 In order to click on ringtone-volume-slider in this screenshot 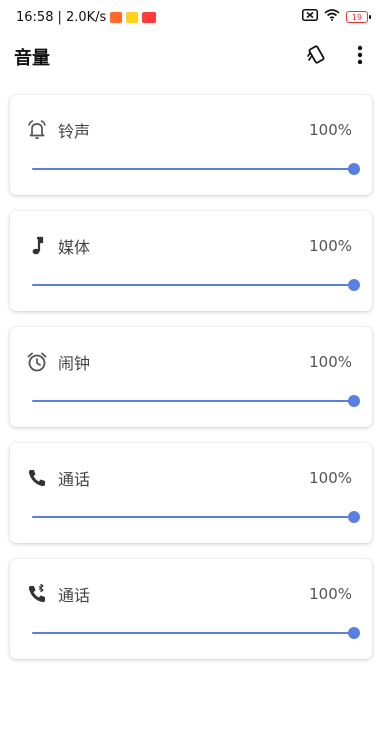, I will do `click(196, 169)`.